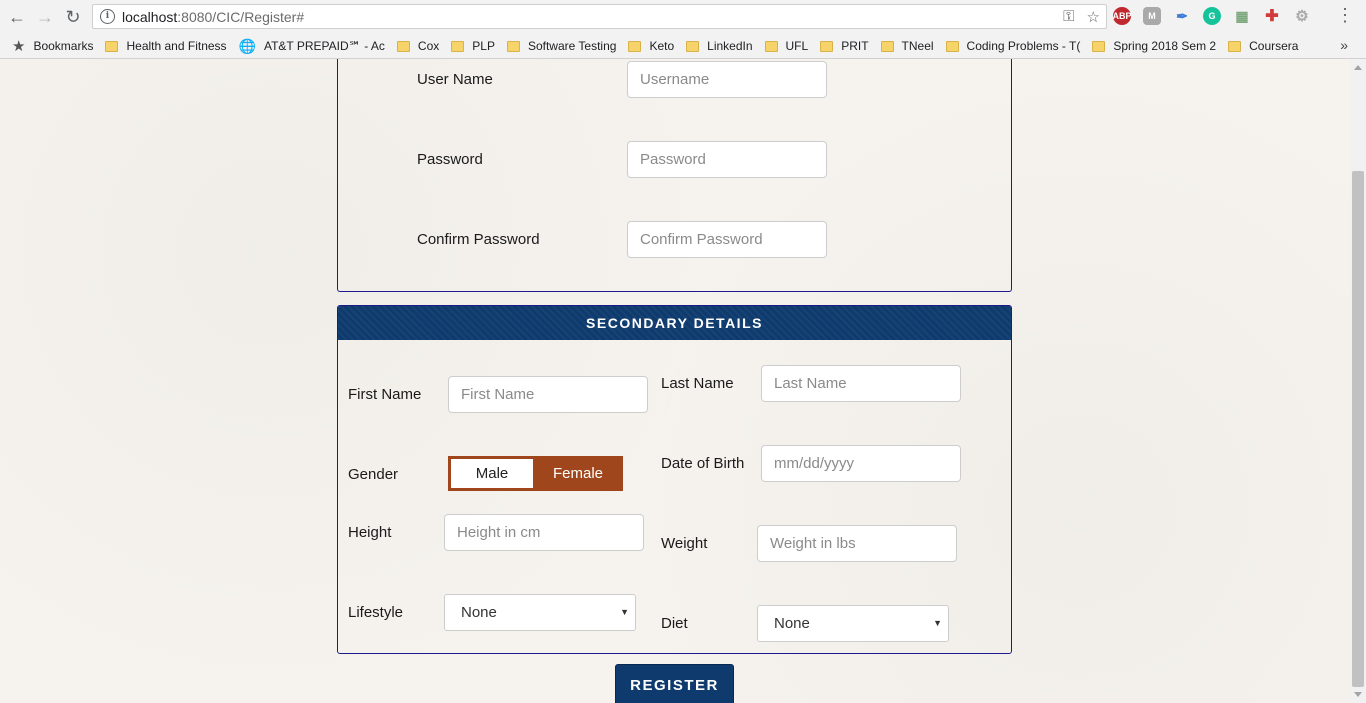  I want to click on bookmark-item: Coding Problems - T(, so click(1013, 46).